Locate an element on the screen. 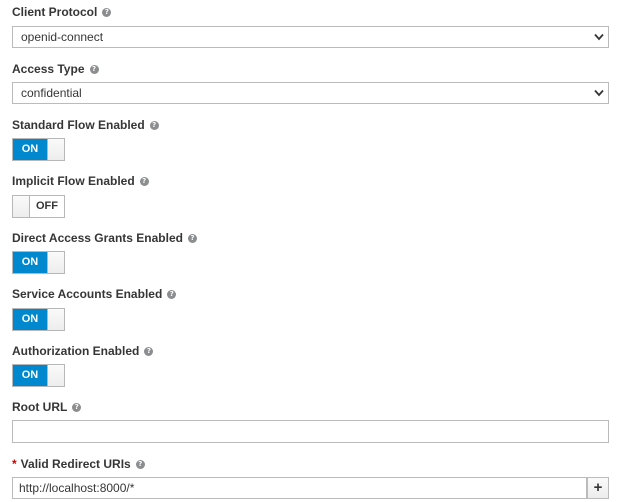 The width and height of the screenshot is (617, 502). direct-access-toggle: ON is located at coordinates (38, 262).